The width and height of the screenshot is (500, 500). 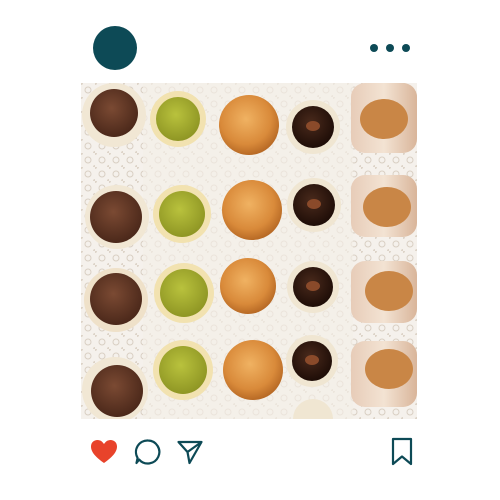 I want to click on more-options-button, so click(x=390, y=48).